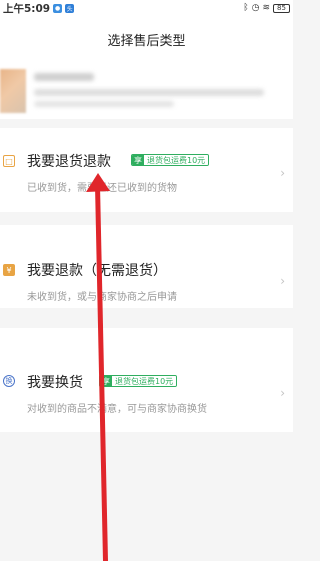 The width and height of the screenshot is (320, 561). Describe the element at coordinates (266, 7) in the screenshot. I see `wifi-icon: ≋` at that location.